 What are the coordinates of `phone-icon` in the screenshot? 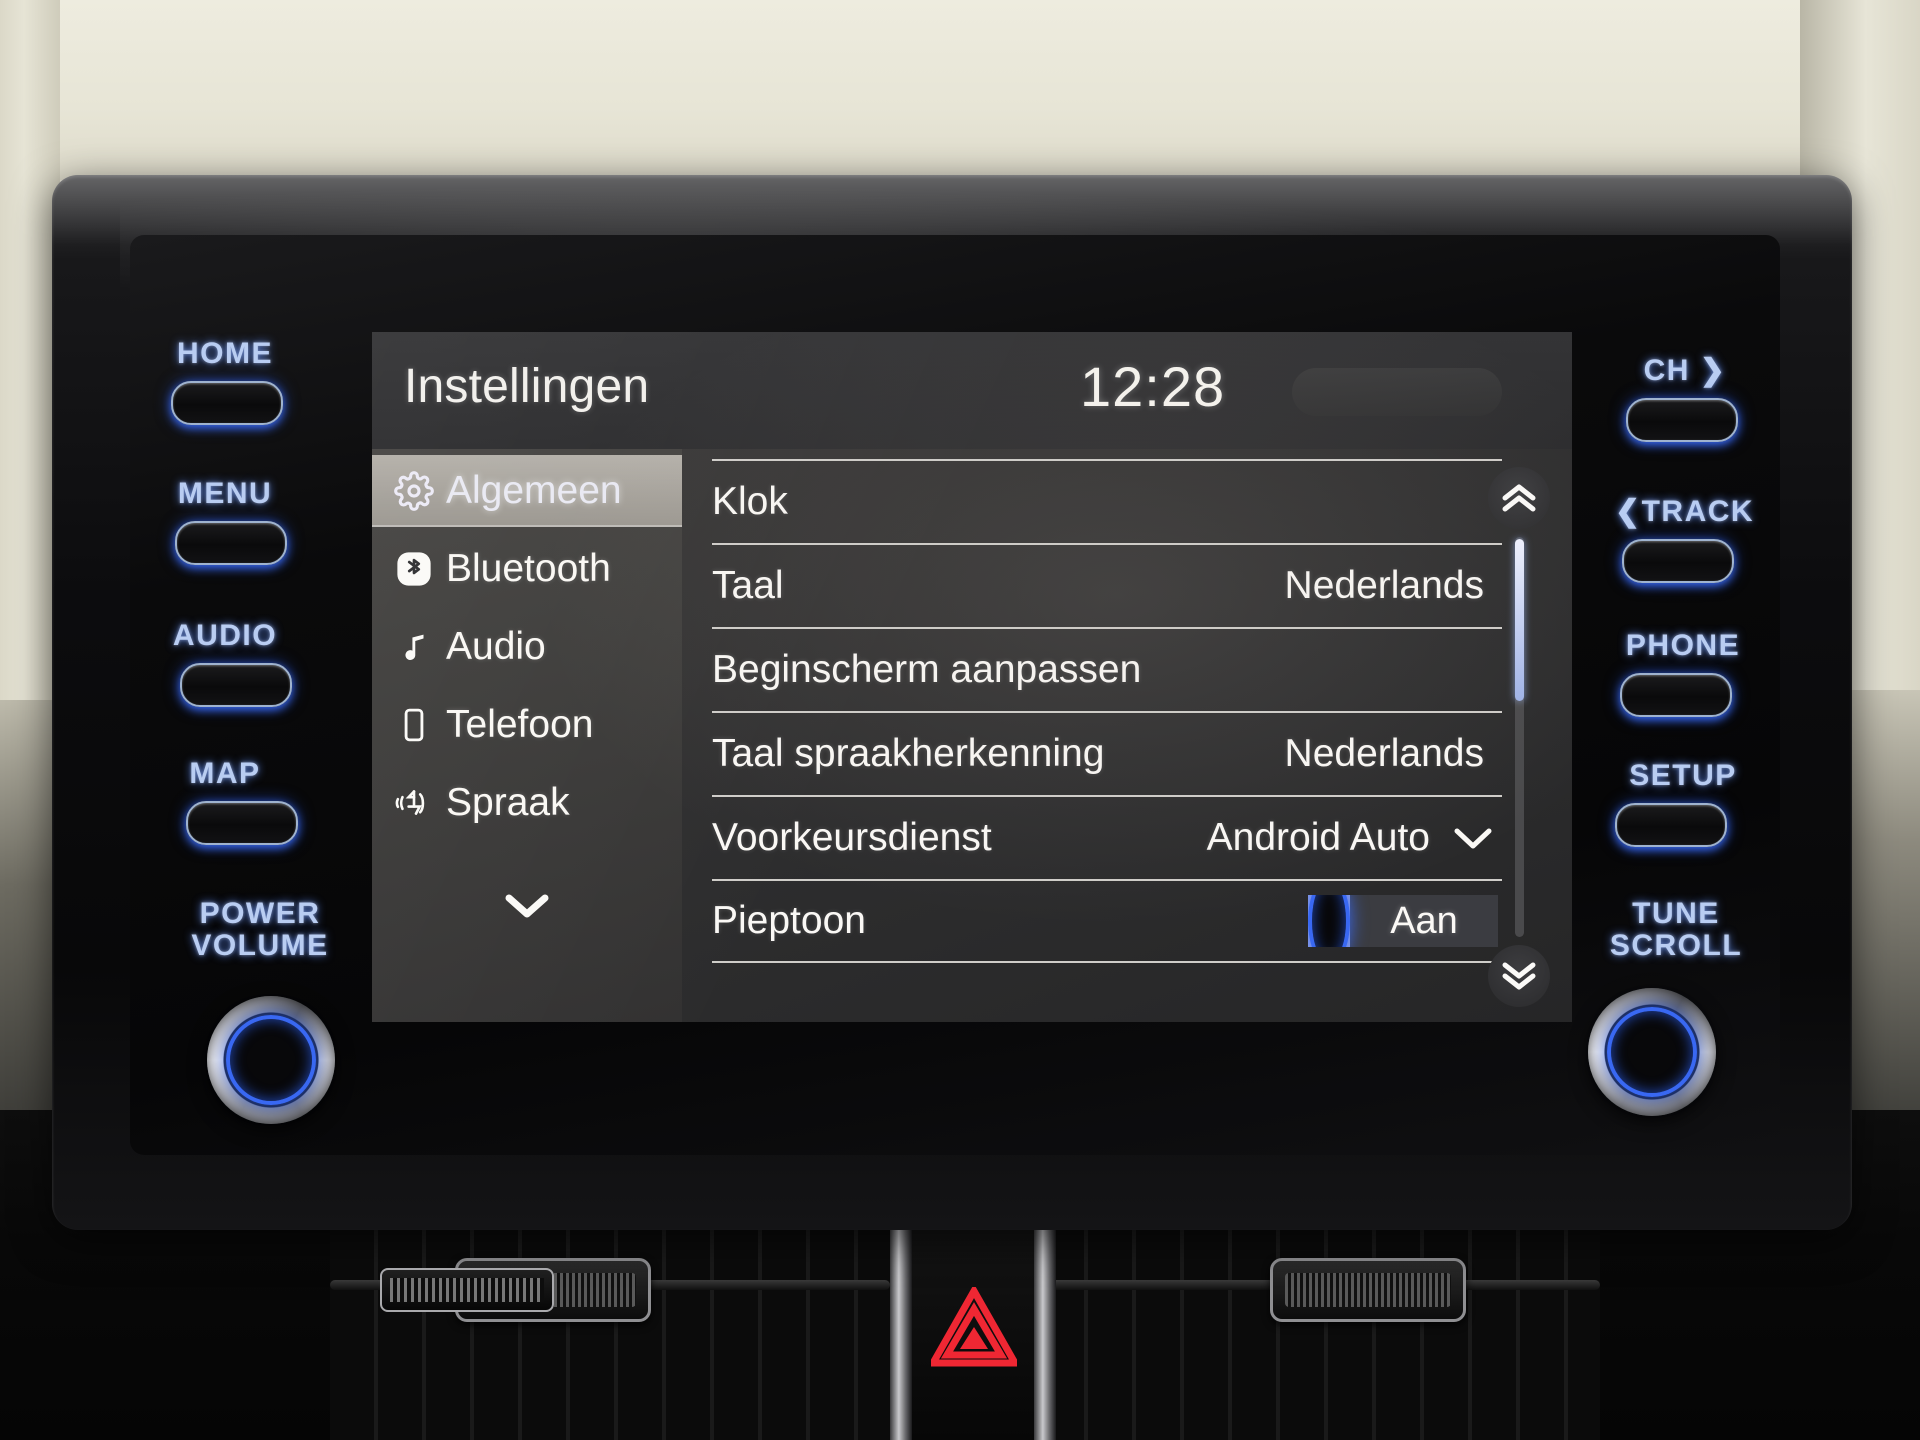 It's located at (414, 725).